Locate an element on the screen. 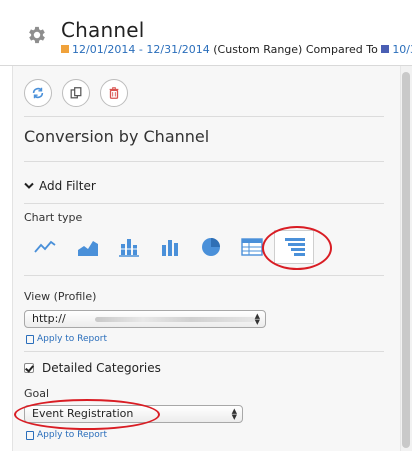 This screenshot has width=412, height=451. detailed-categories-row: Detailed Categories is located at coordinates (92, 368).